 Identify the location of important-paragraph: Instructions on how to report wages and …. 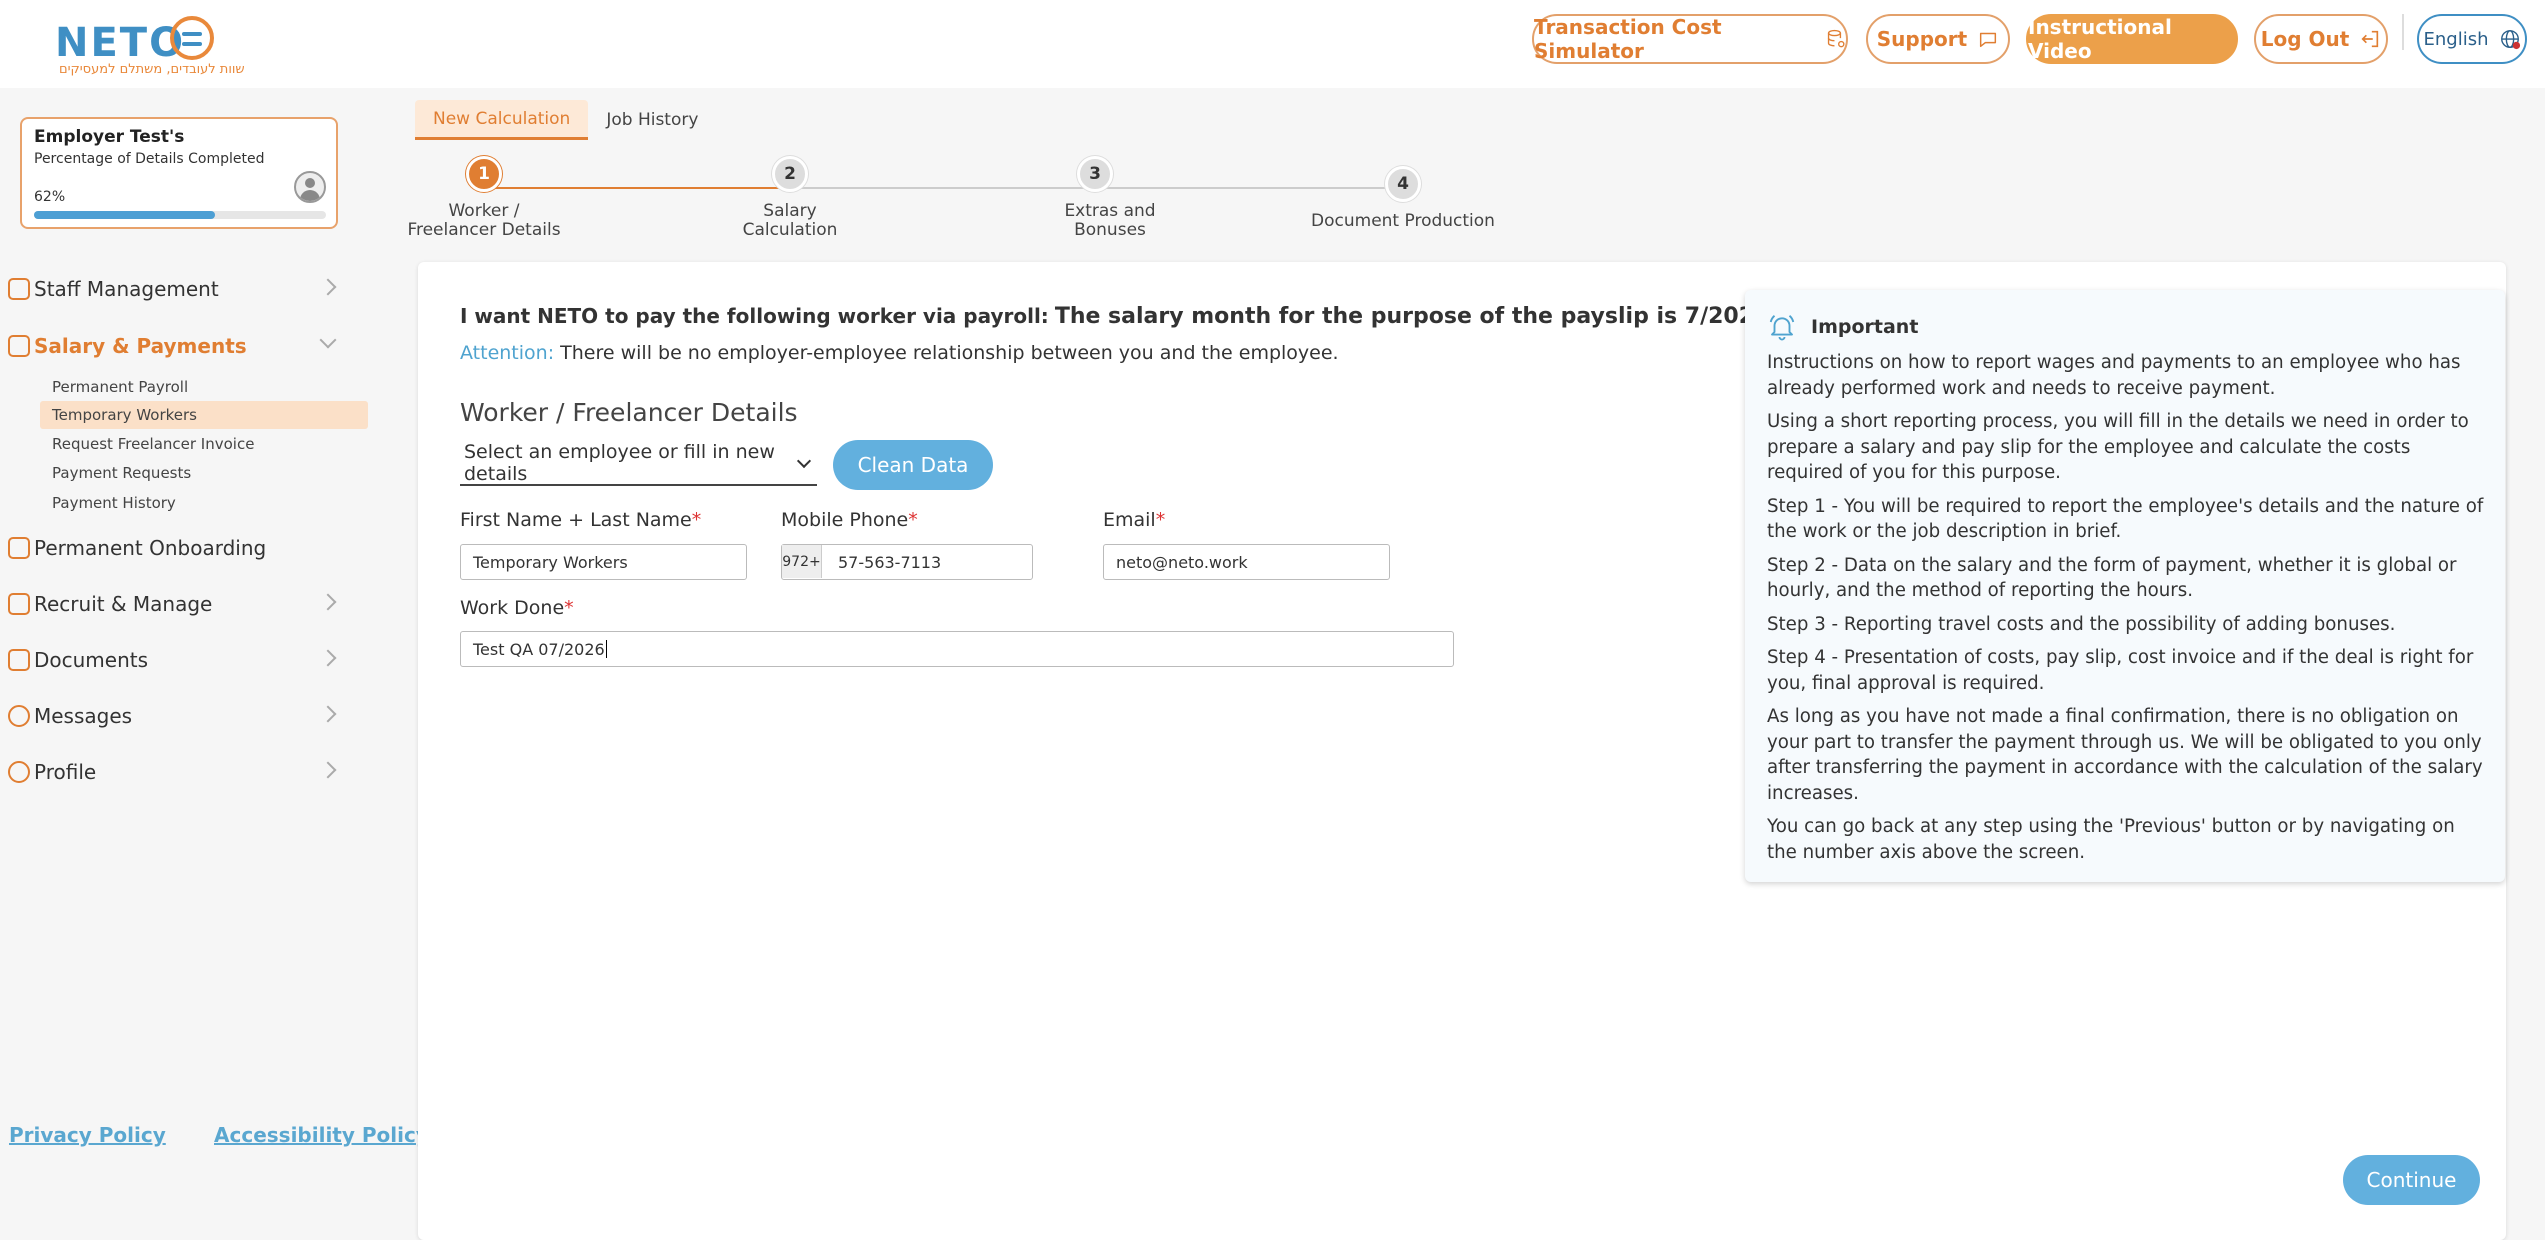
(2114, 375).